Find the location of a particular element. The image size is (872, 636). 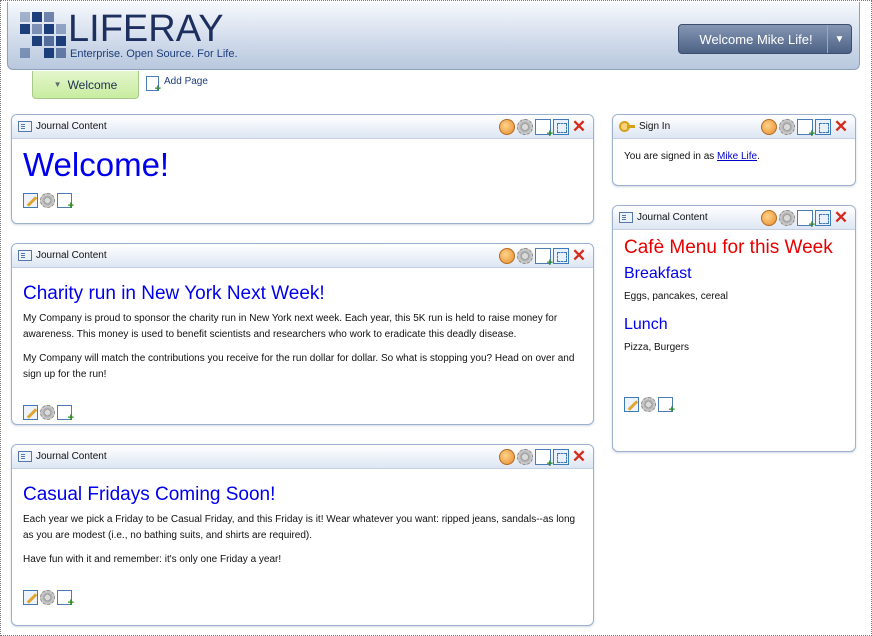

chevron-down-icon: ▼ is located at coordinates (839, 39).